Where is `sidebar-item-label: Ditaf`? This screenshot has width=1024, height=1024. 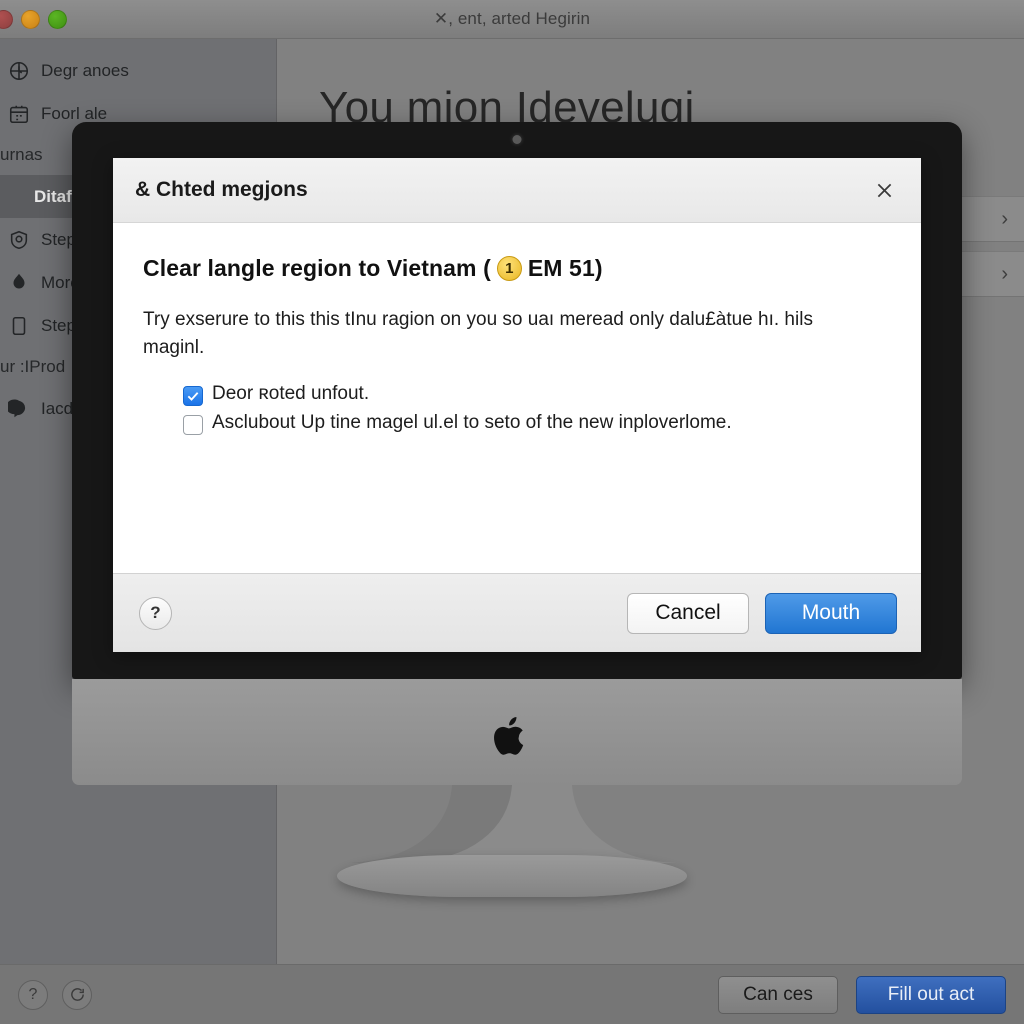 sidebar-item-label: Ditaf is located at coordinates (53, 196).